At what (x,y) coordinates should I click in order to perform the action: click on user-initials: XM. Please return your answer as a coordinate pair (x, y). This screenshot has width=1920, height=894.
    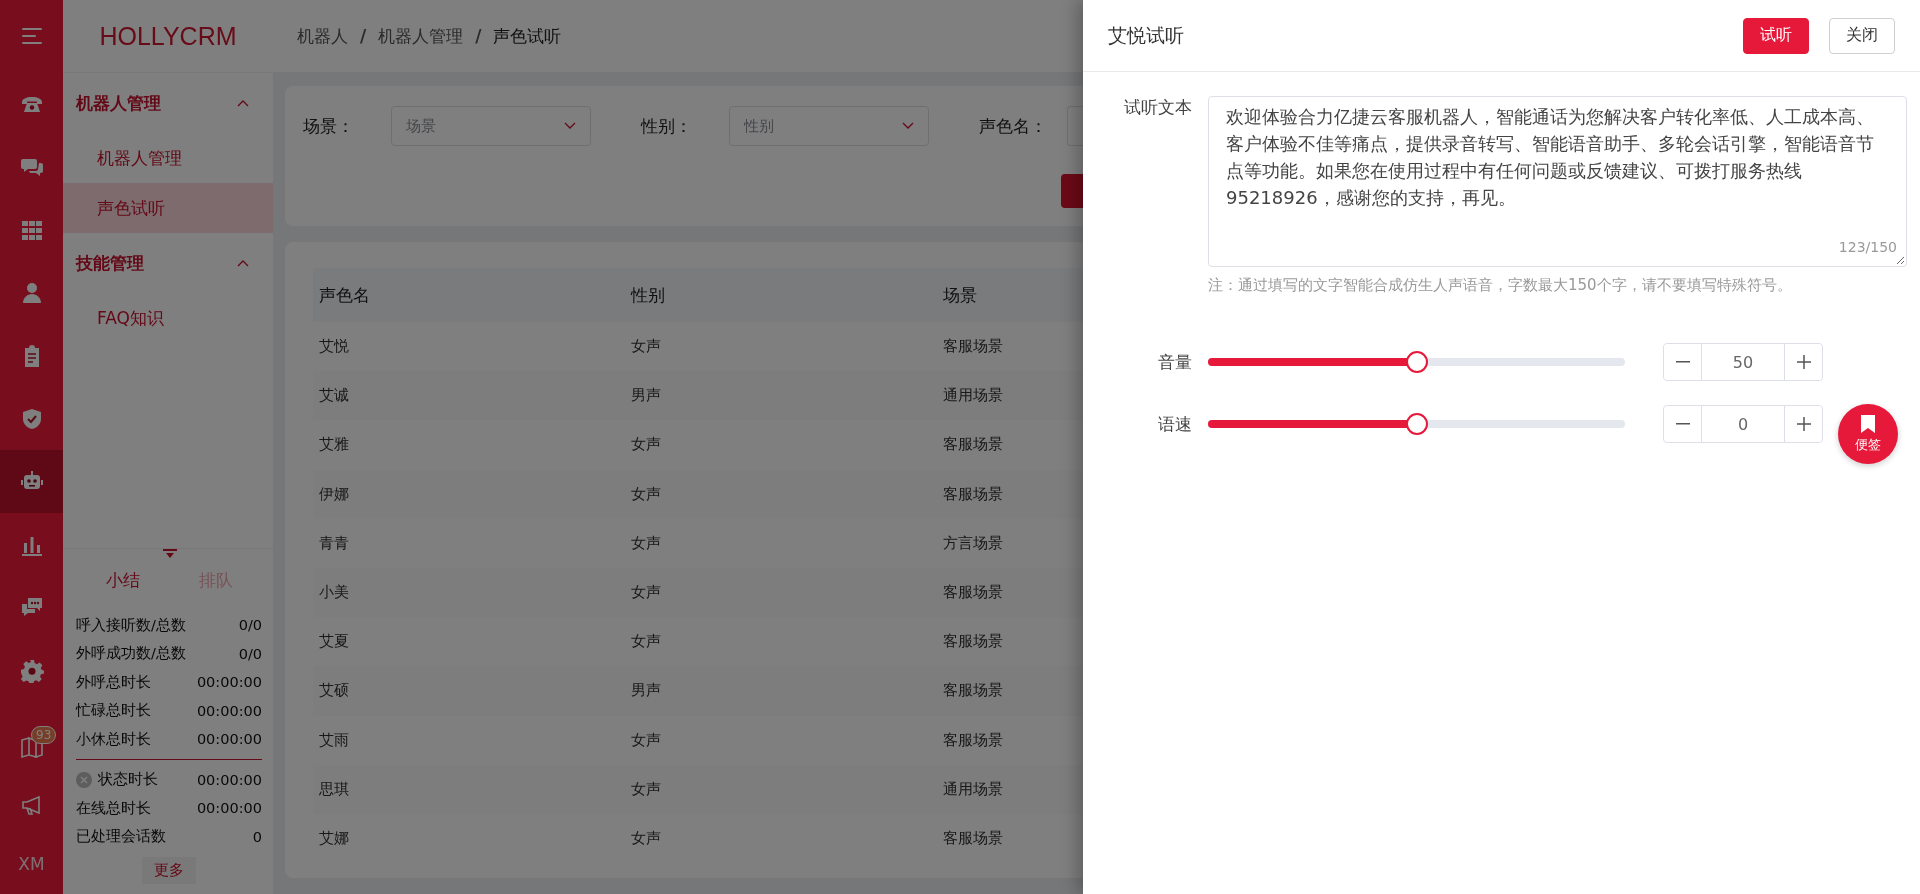
    Looking at the image, I should click on (31, 864).